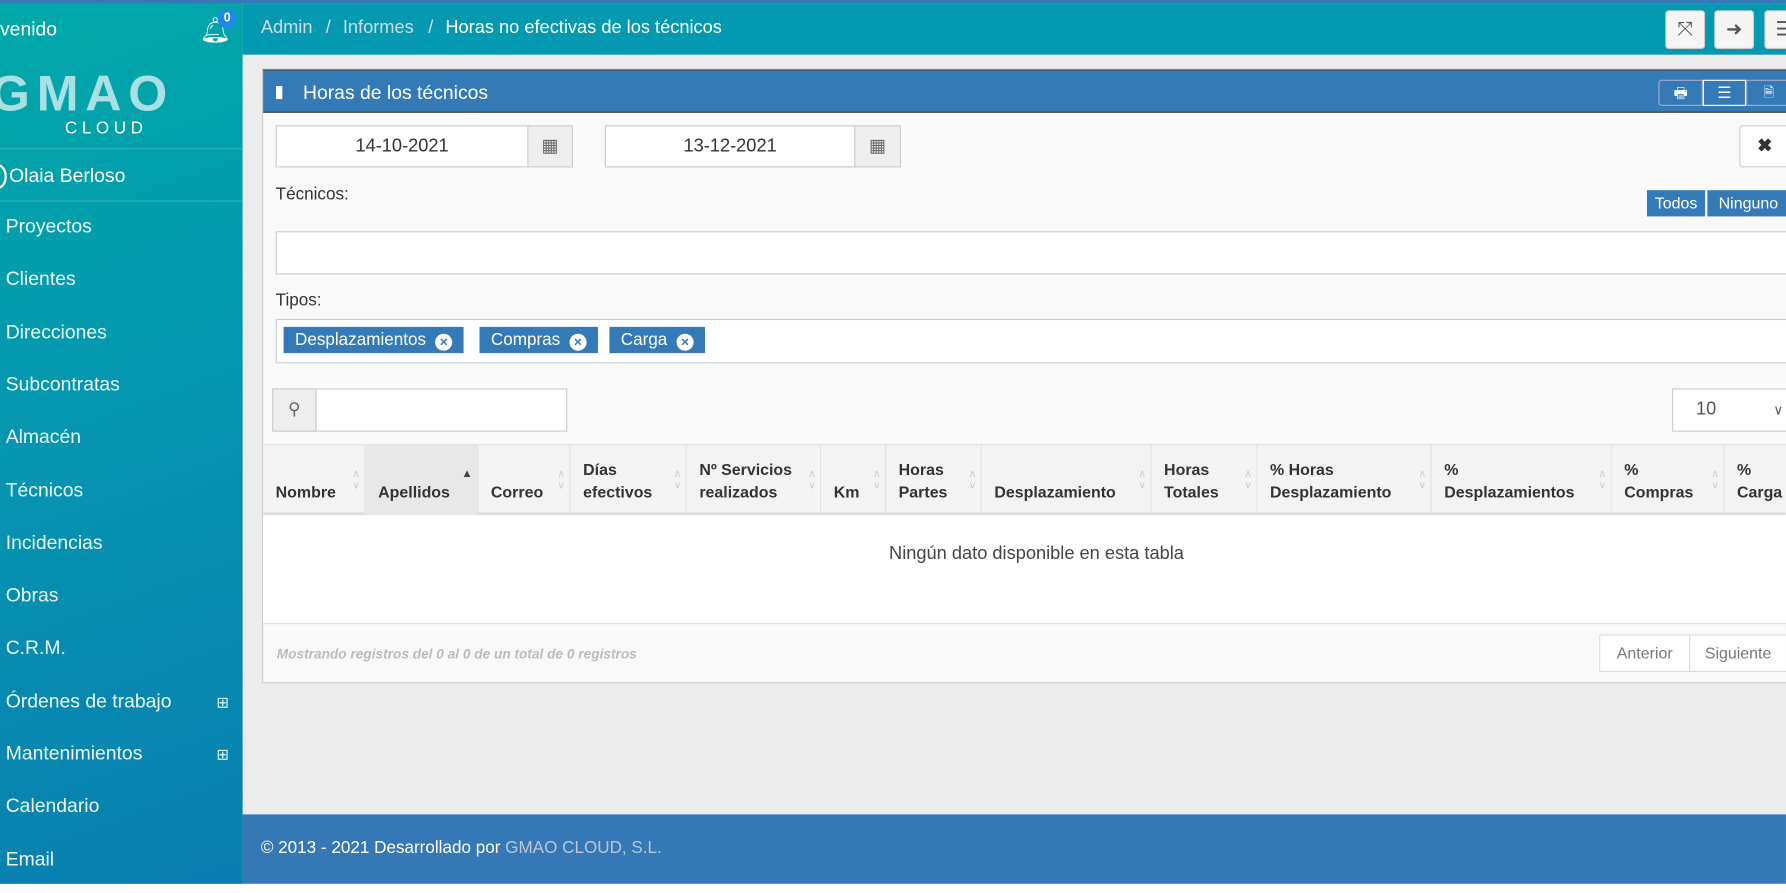  What do you see at coordinates (227, 19) in the screenshot?
I see `notification-badge: 0` at bounding box center [227, 19].